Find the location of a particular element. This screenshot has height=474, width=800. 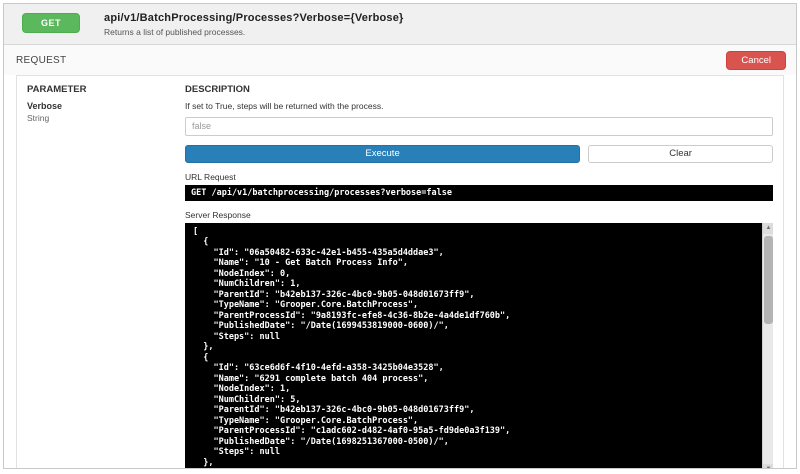

scrollbar-thumb is located at coordinates (768, 279).